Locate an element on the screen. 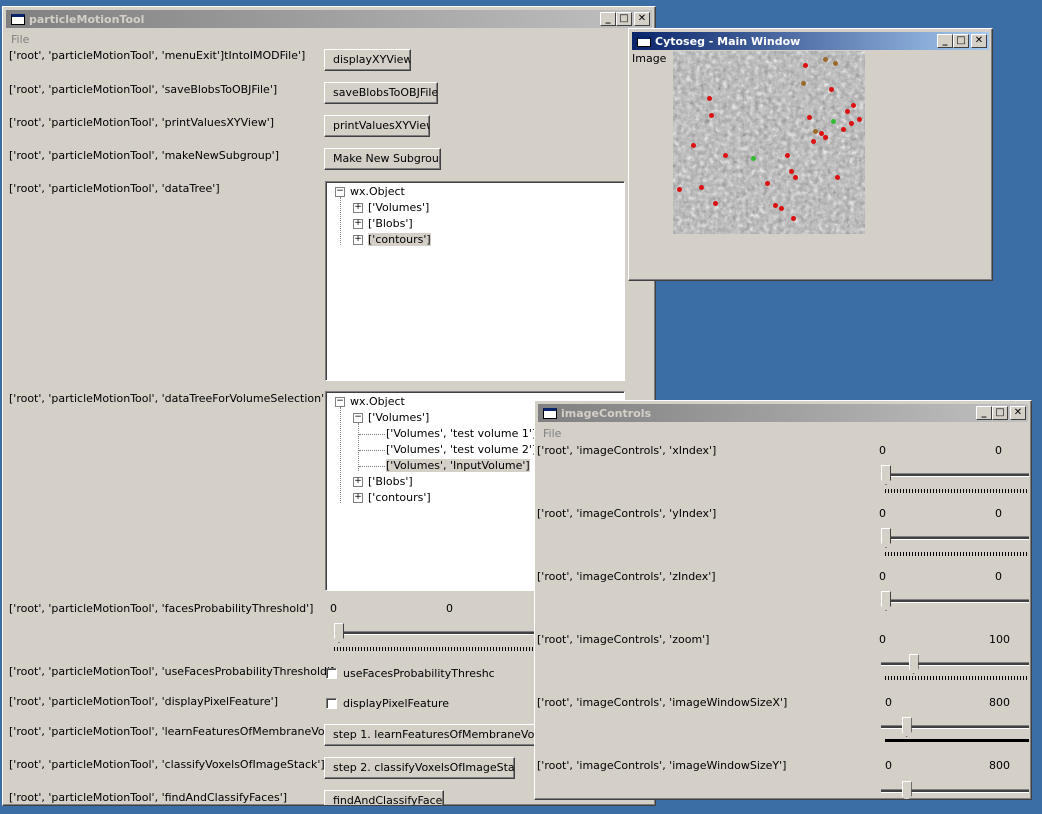 This screenshot has height=814, width=1042. y-index-min: 0 is located at coordinates (882, 513).